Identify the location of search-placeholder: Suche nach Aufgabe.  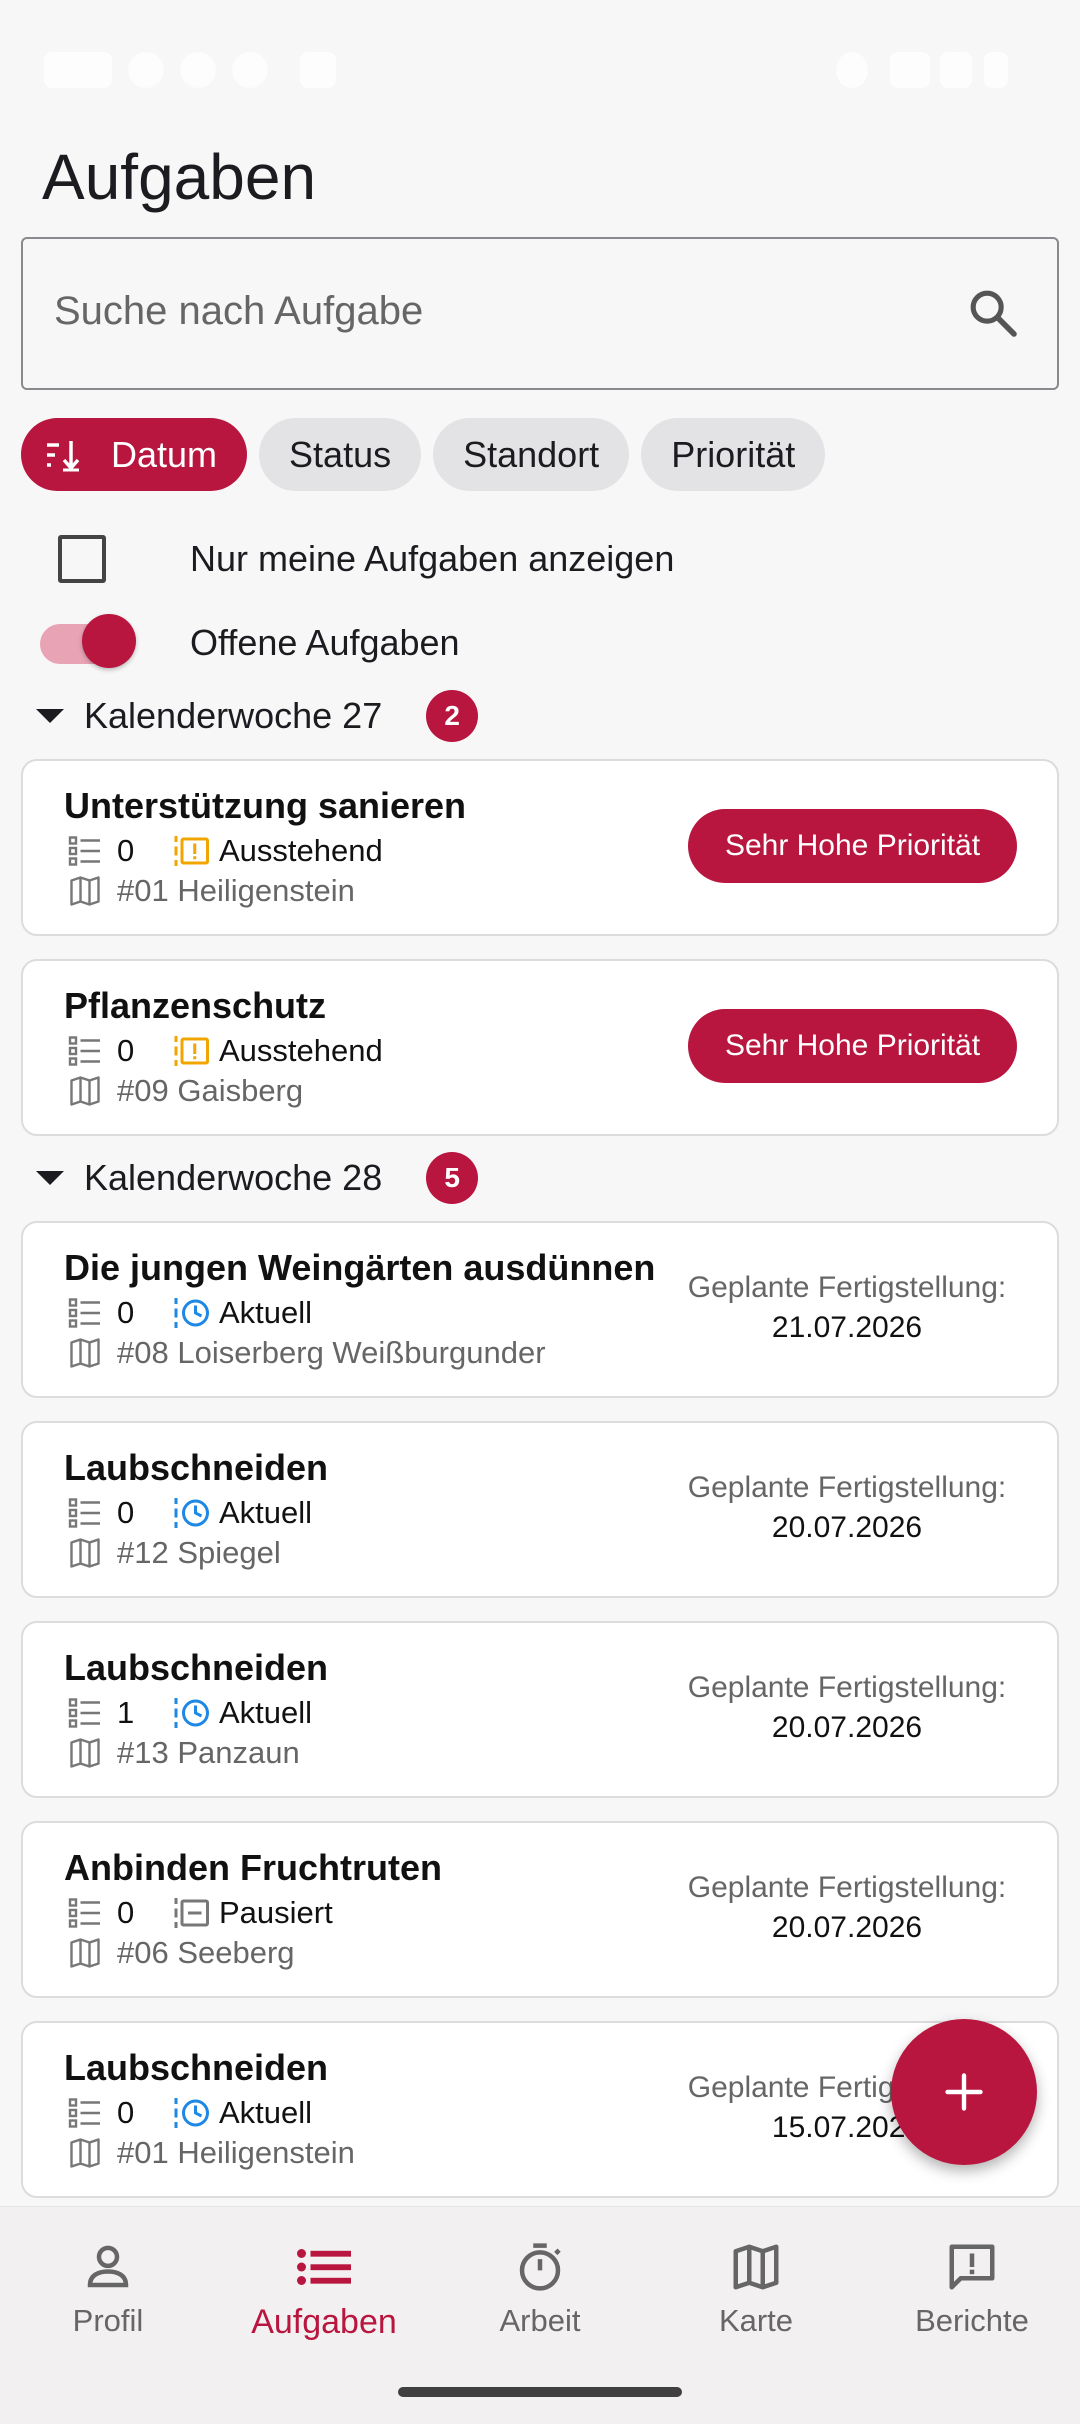
(239, 311).